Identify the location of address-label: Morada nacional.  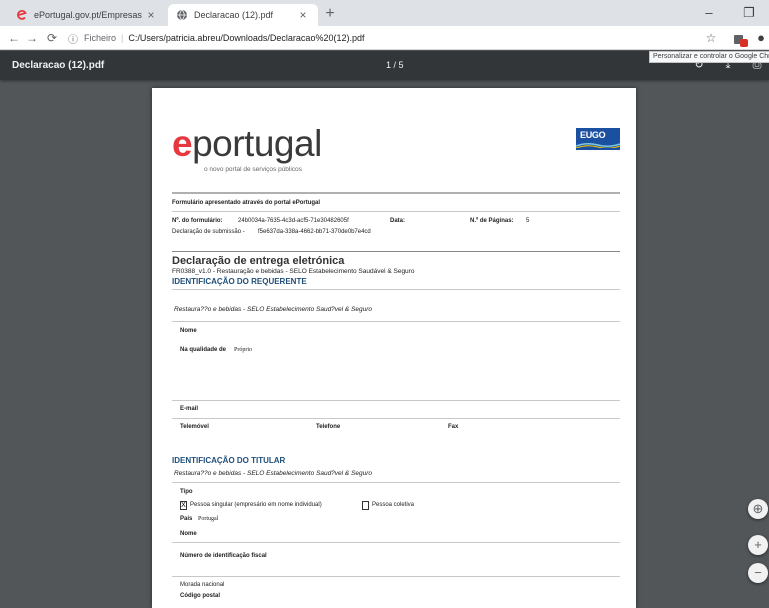
(202, 585).